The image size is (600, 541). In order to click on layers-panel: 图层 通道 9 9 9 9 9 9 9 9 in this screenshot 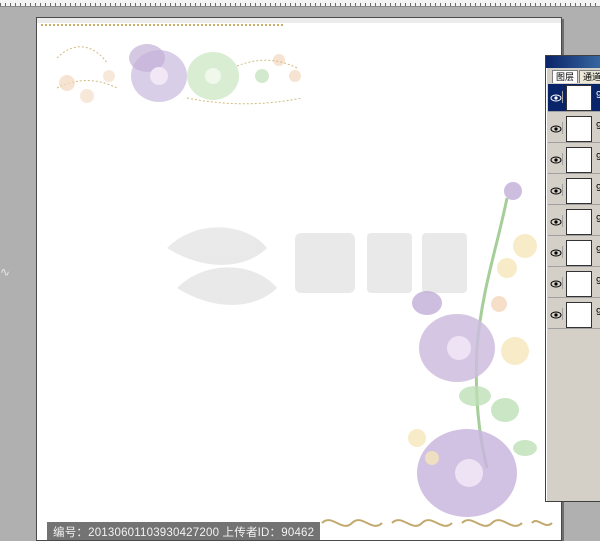, I will do `click(572, 278)`.